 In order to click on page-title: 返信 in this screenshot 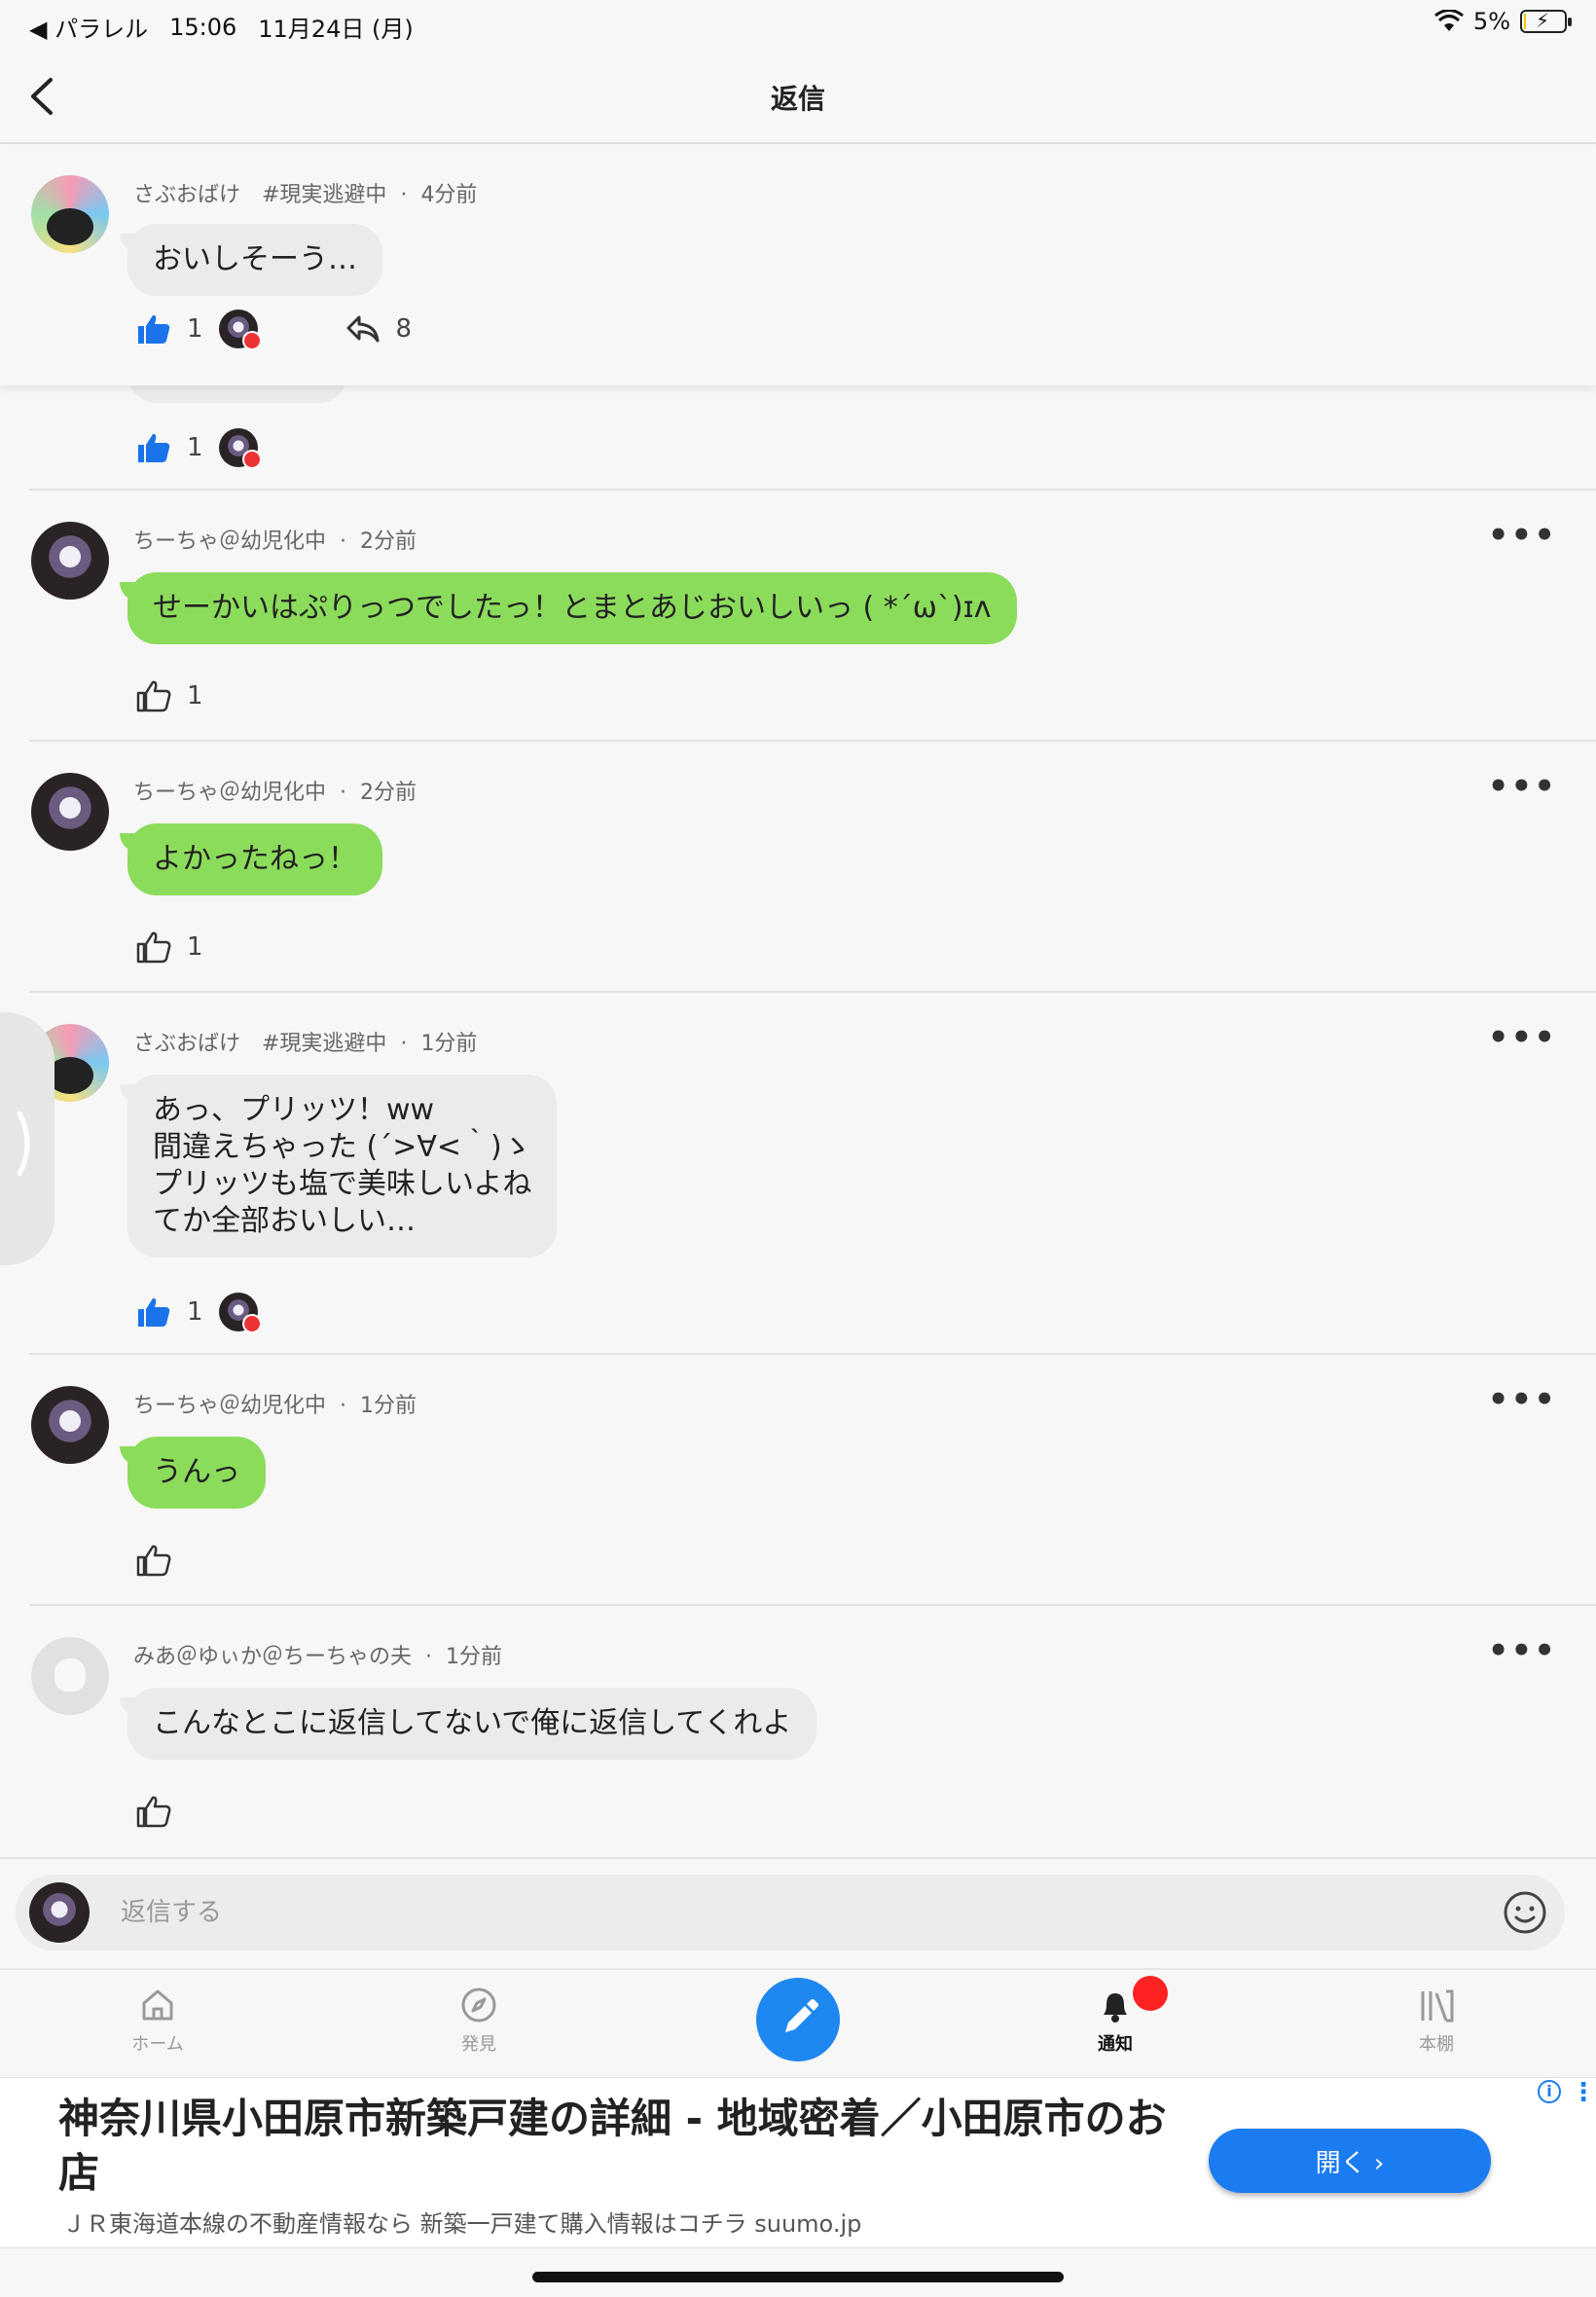, I will do `click(798, 99)`.